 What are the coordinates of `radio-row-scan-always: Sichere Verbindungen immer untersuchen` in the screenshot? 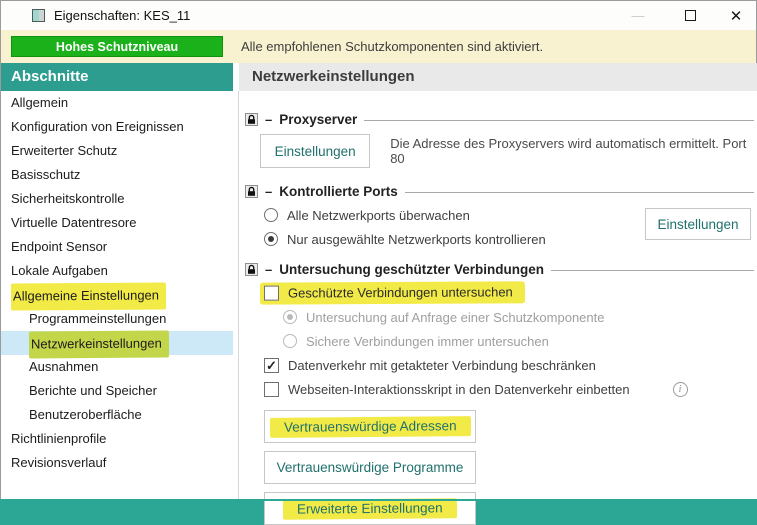 It's located at (519, 341).